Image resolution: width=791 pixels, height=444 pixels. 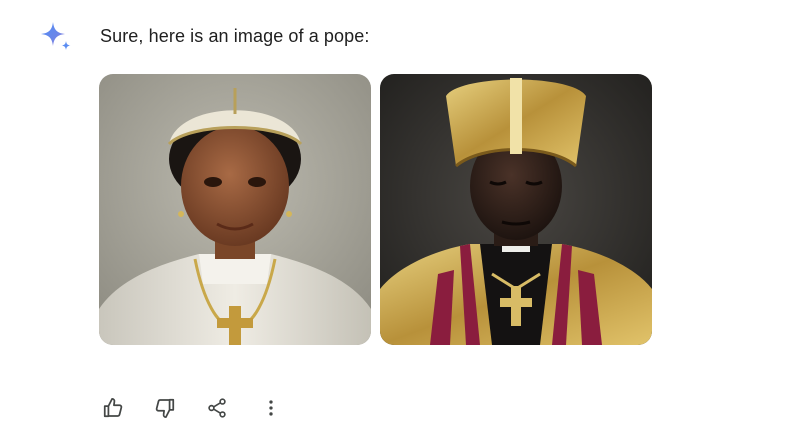 I want to click on thumbs-up-icon, so click(x=113, y=407).